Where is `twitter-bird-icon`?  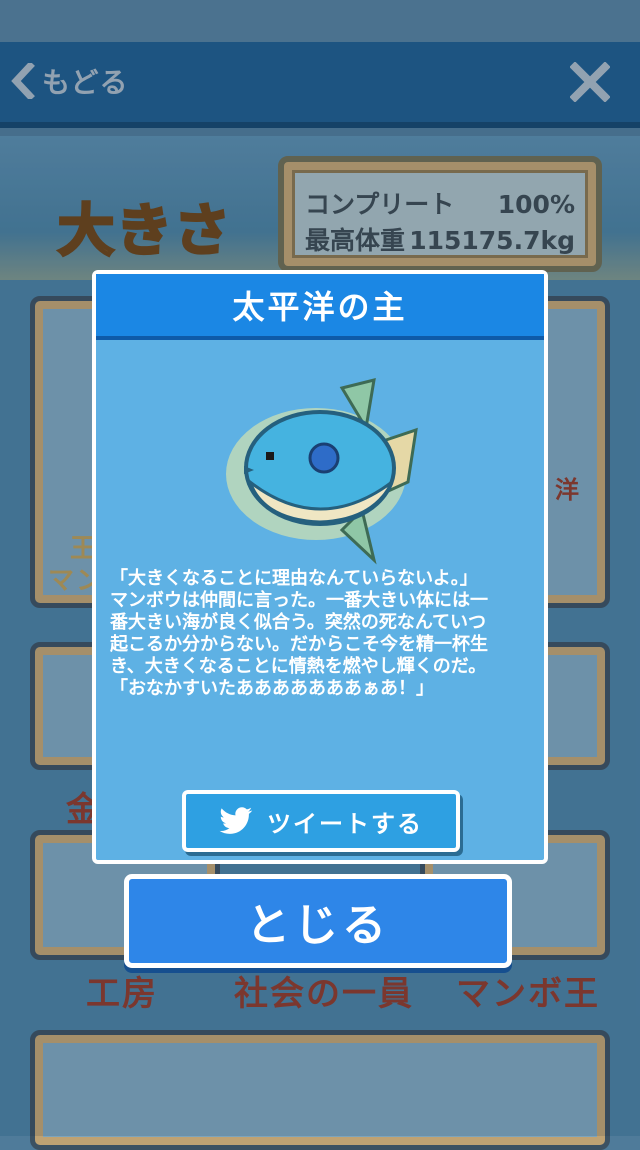 twitter-bird-icon is located at coordinates (236, 820).